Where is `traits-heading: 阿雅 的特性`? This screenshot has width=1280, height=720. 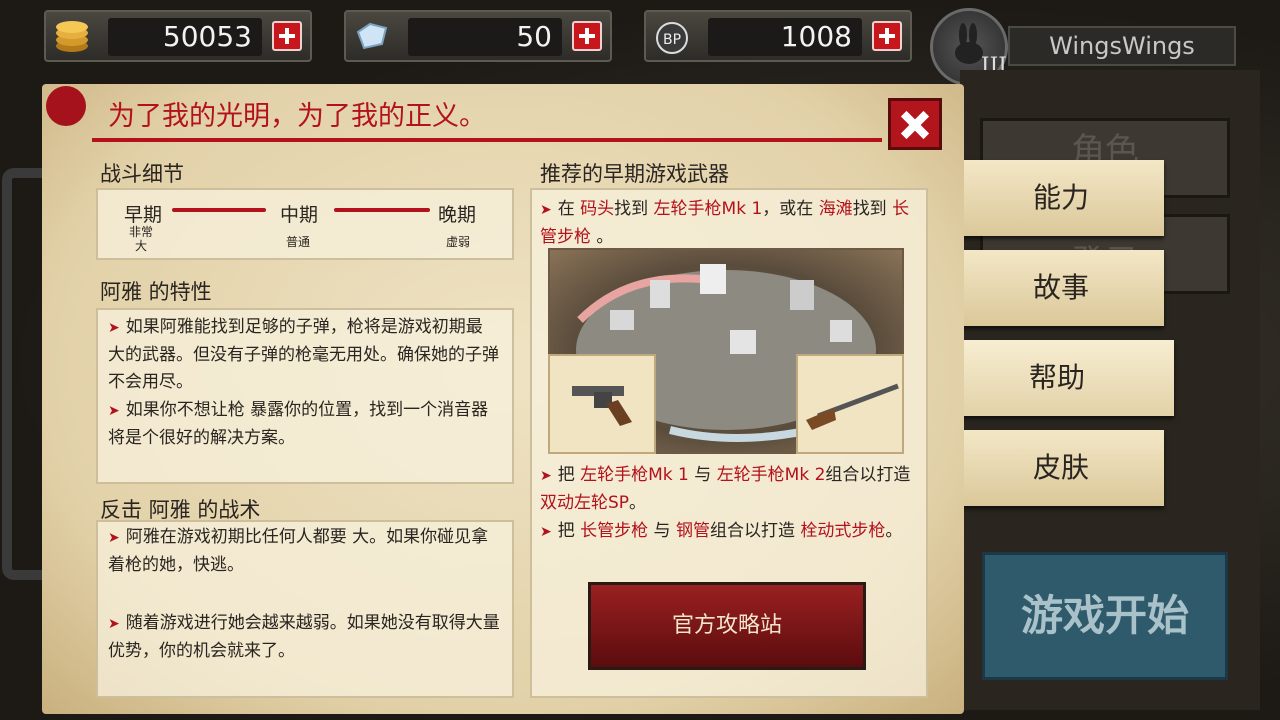 traits-heading: 阿雅 的特性 is located at coordinates (156, 292).